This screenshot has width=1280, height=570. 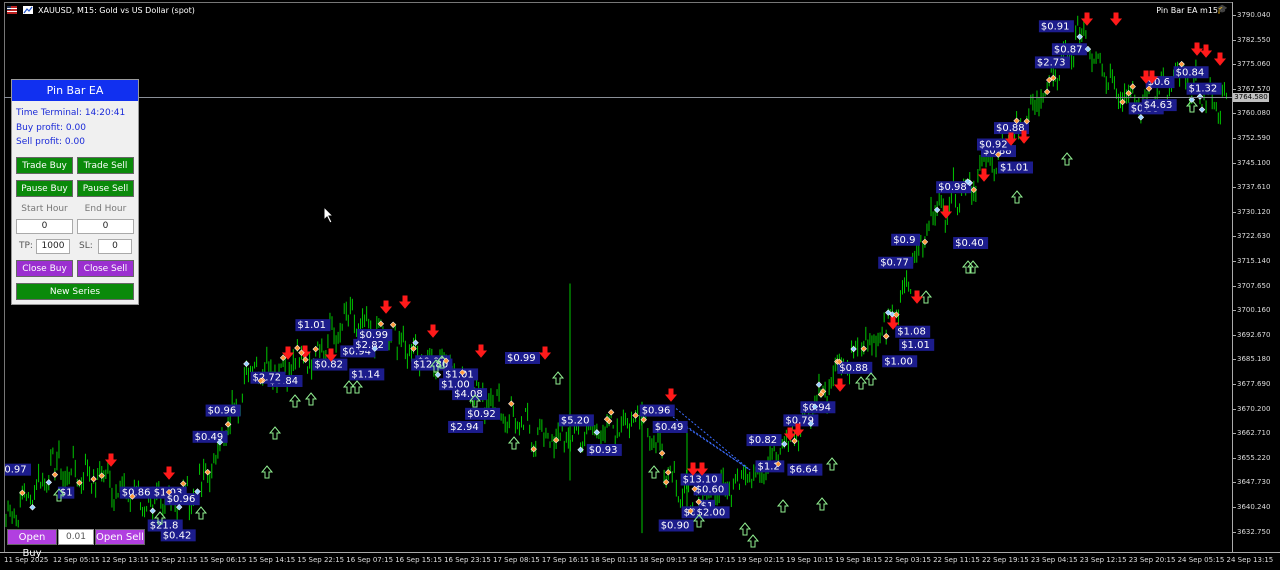 What do you see at coordinates (105, 226) in the screenshot?
I see `end-hour-input: 0` at bounding box center [105, 226].